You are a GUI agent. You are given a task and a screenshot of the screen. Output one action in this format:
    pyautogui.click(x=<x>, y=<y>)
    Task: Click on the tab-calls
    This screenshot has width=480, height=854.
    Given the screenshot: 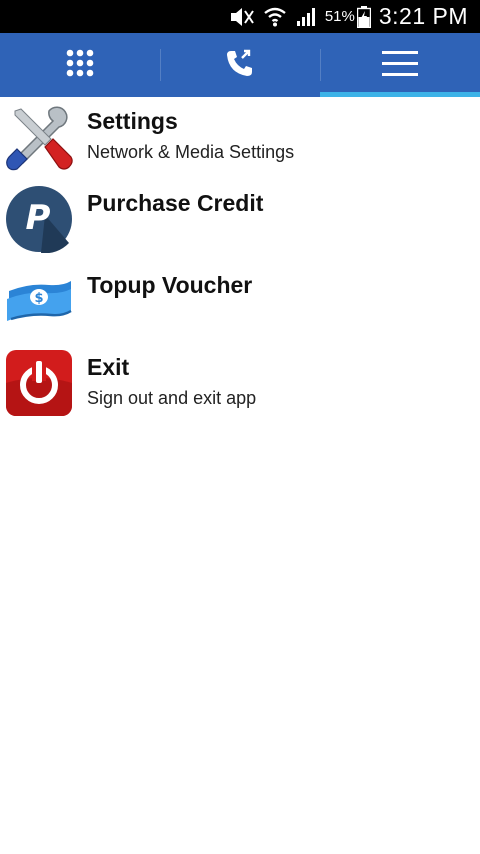 What is the action you would take?
    pyautogui.click(x=240, y=65)
    